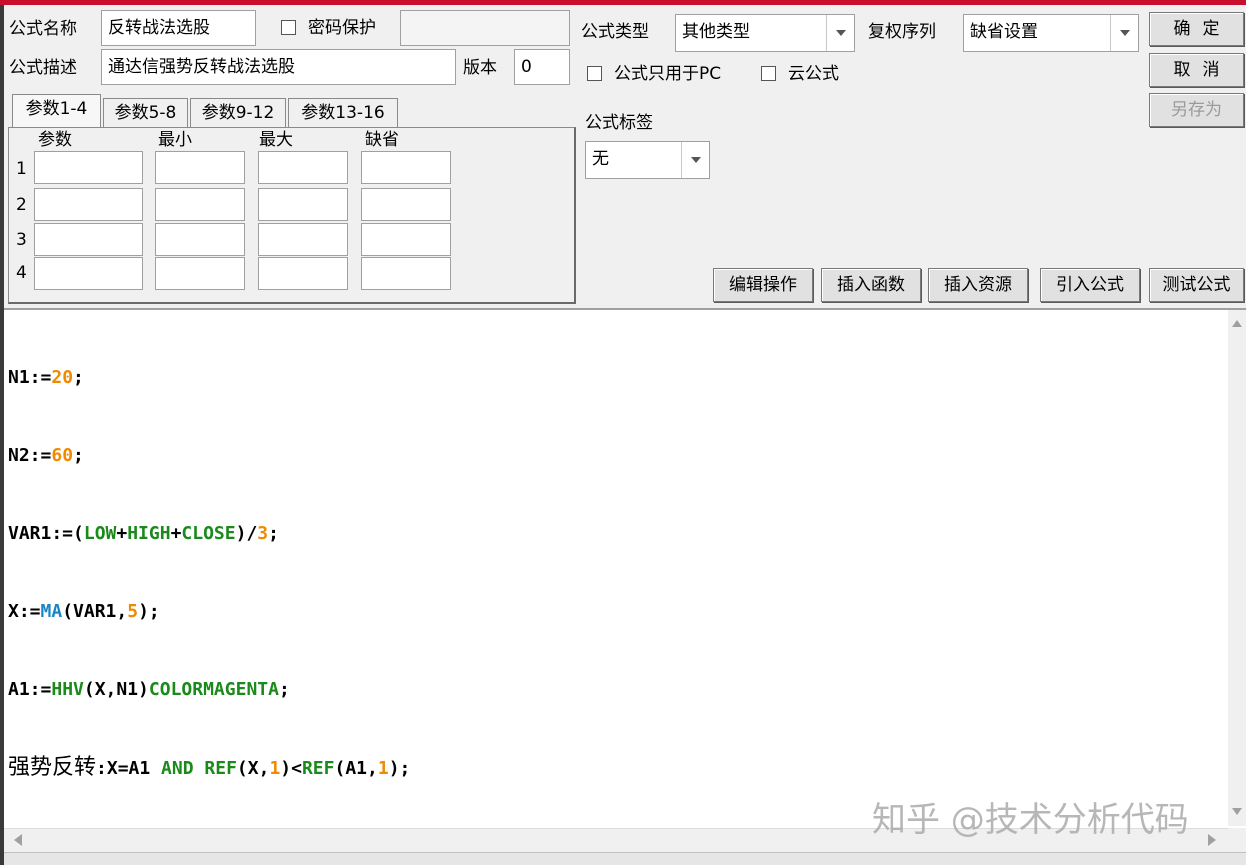  Describe the element at coordinates (343, 113) in the screenshot. I see `tab-params-13-16: 参数13-16` at that location.